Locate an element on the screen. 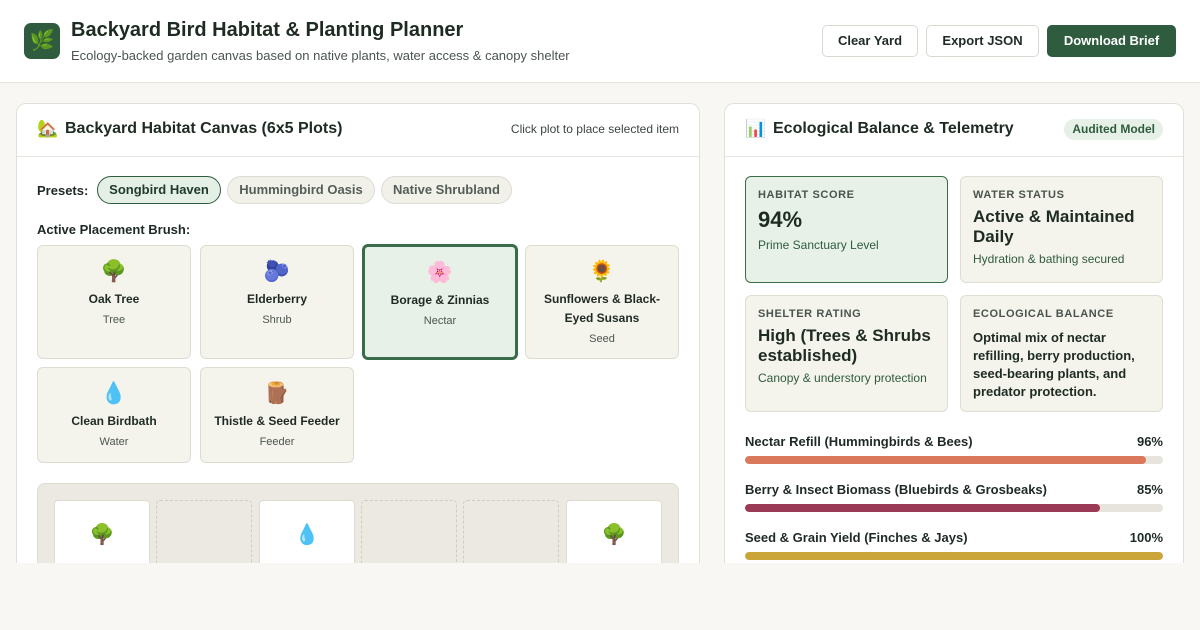  metric-bar-berry is located at coordinates (954, 508).